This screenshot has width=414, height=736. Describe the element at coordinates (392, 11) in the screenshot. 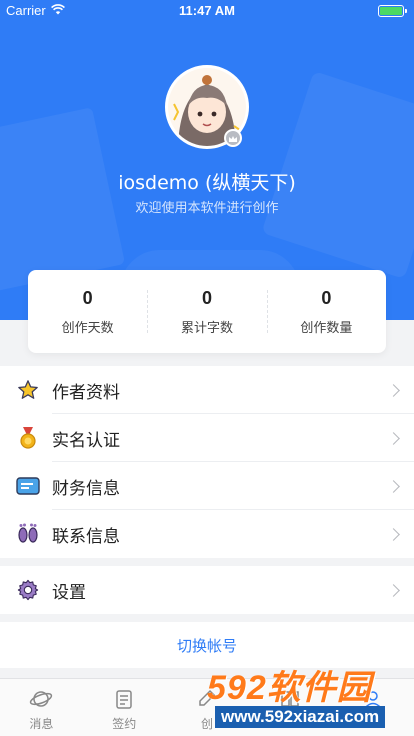

I see `battery-icon` at that location.